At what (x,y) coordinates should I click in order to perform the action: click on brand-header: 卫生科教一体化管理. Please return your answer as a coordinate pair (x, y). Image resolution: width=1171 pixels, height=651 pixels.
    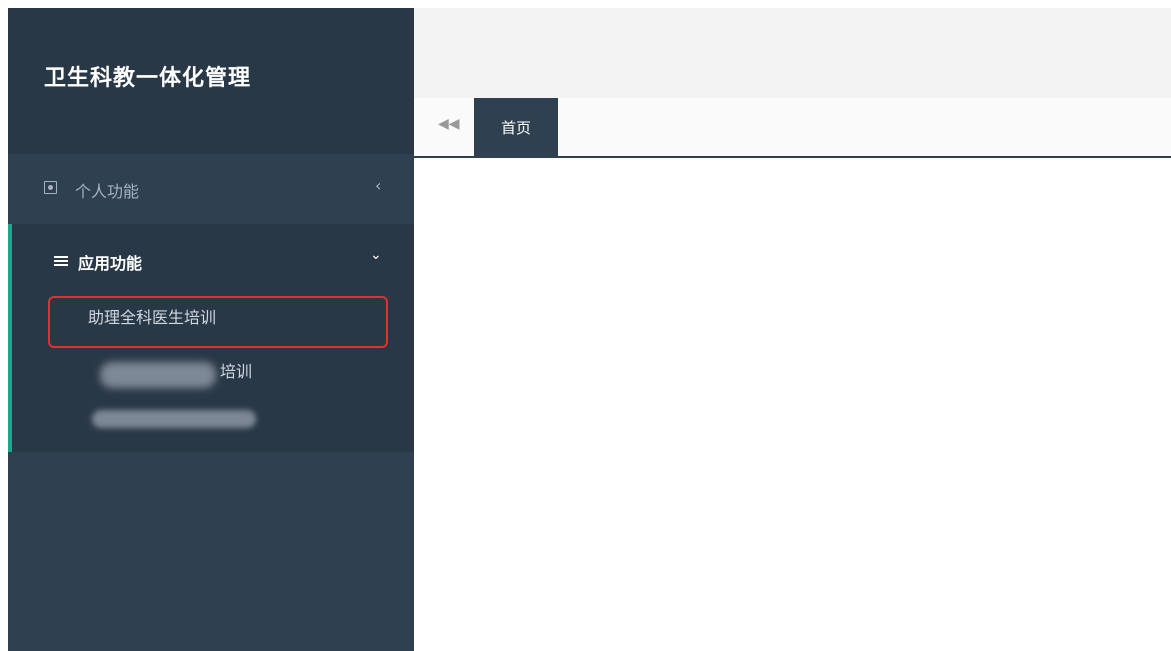
    Looking at the image, I should click on (211, 81).